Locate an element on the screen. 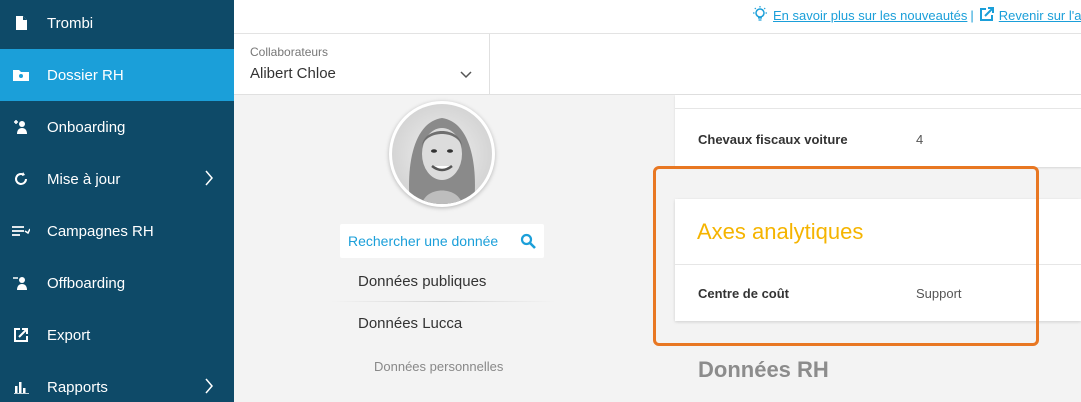 The width and height of the screenshot is (1081, 402). back-link: Revenir sur l'a is located at coordinates (1040, 15).